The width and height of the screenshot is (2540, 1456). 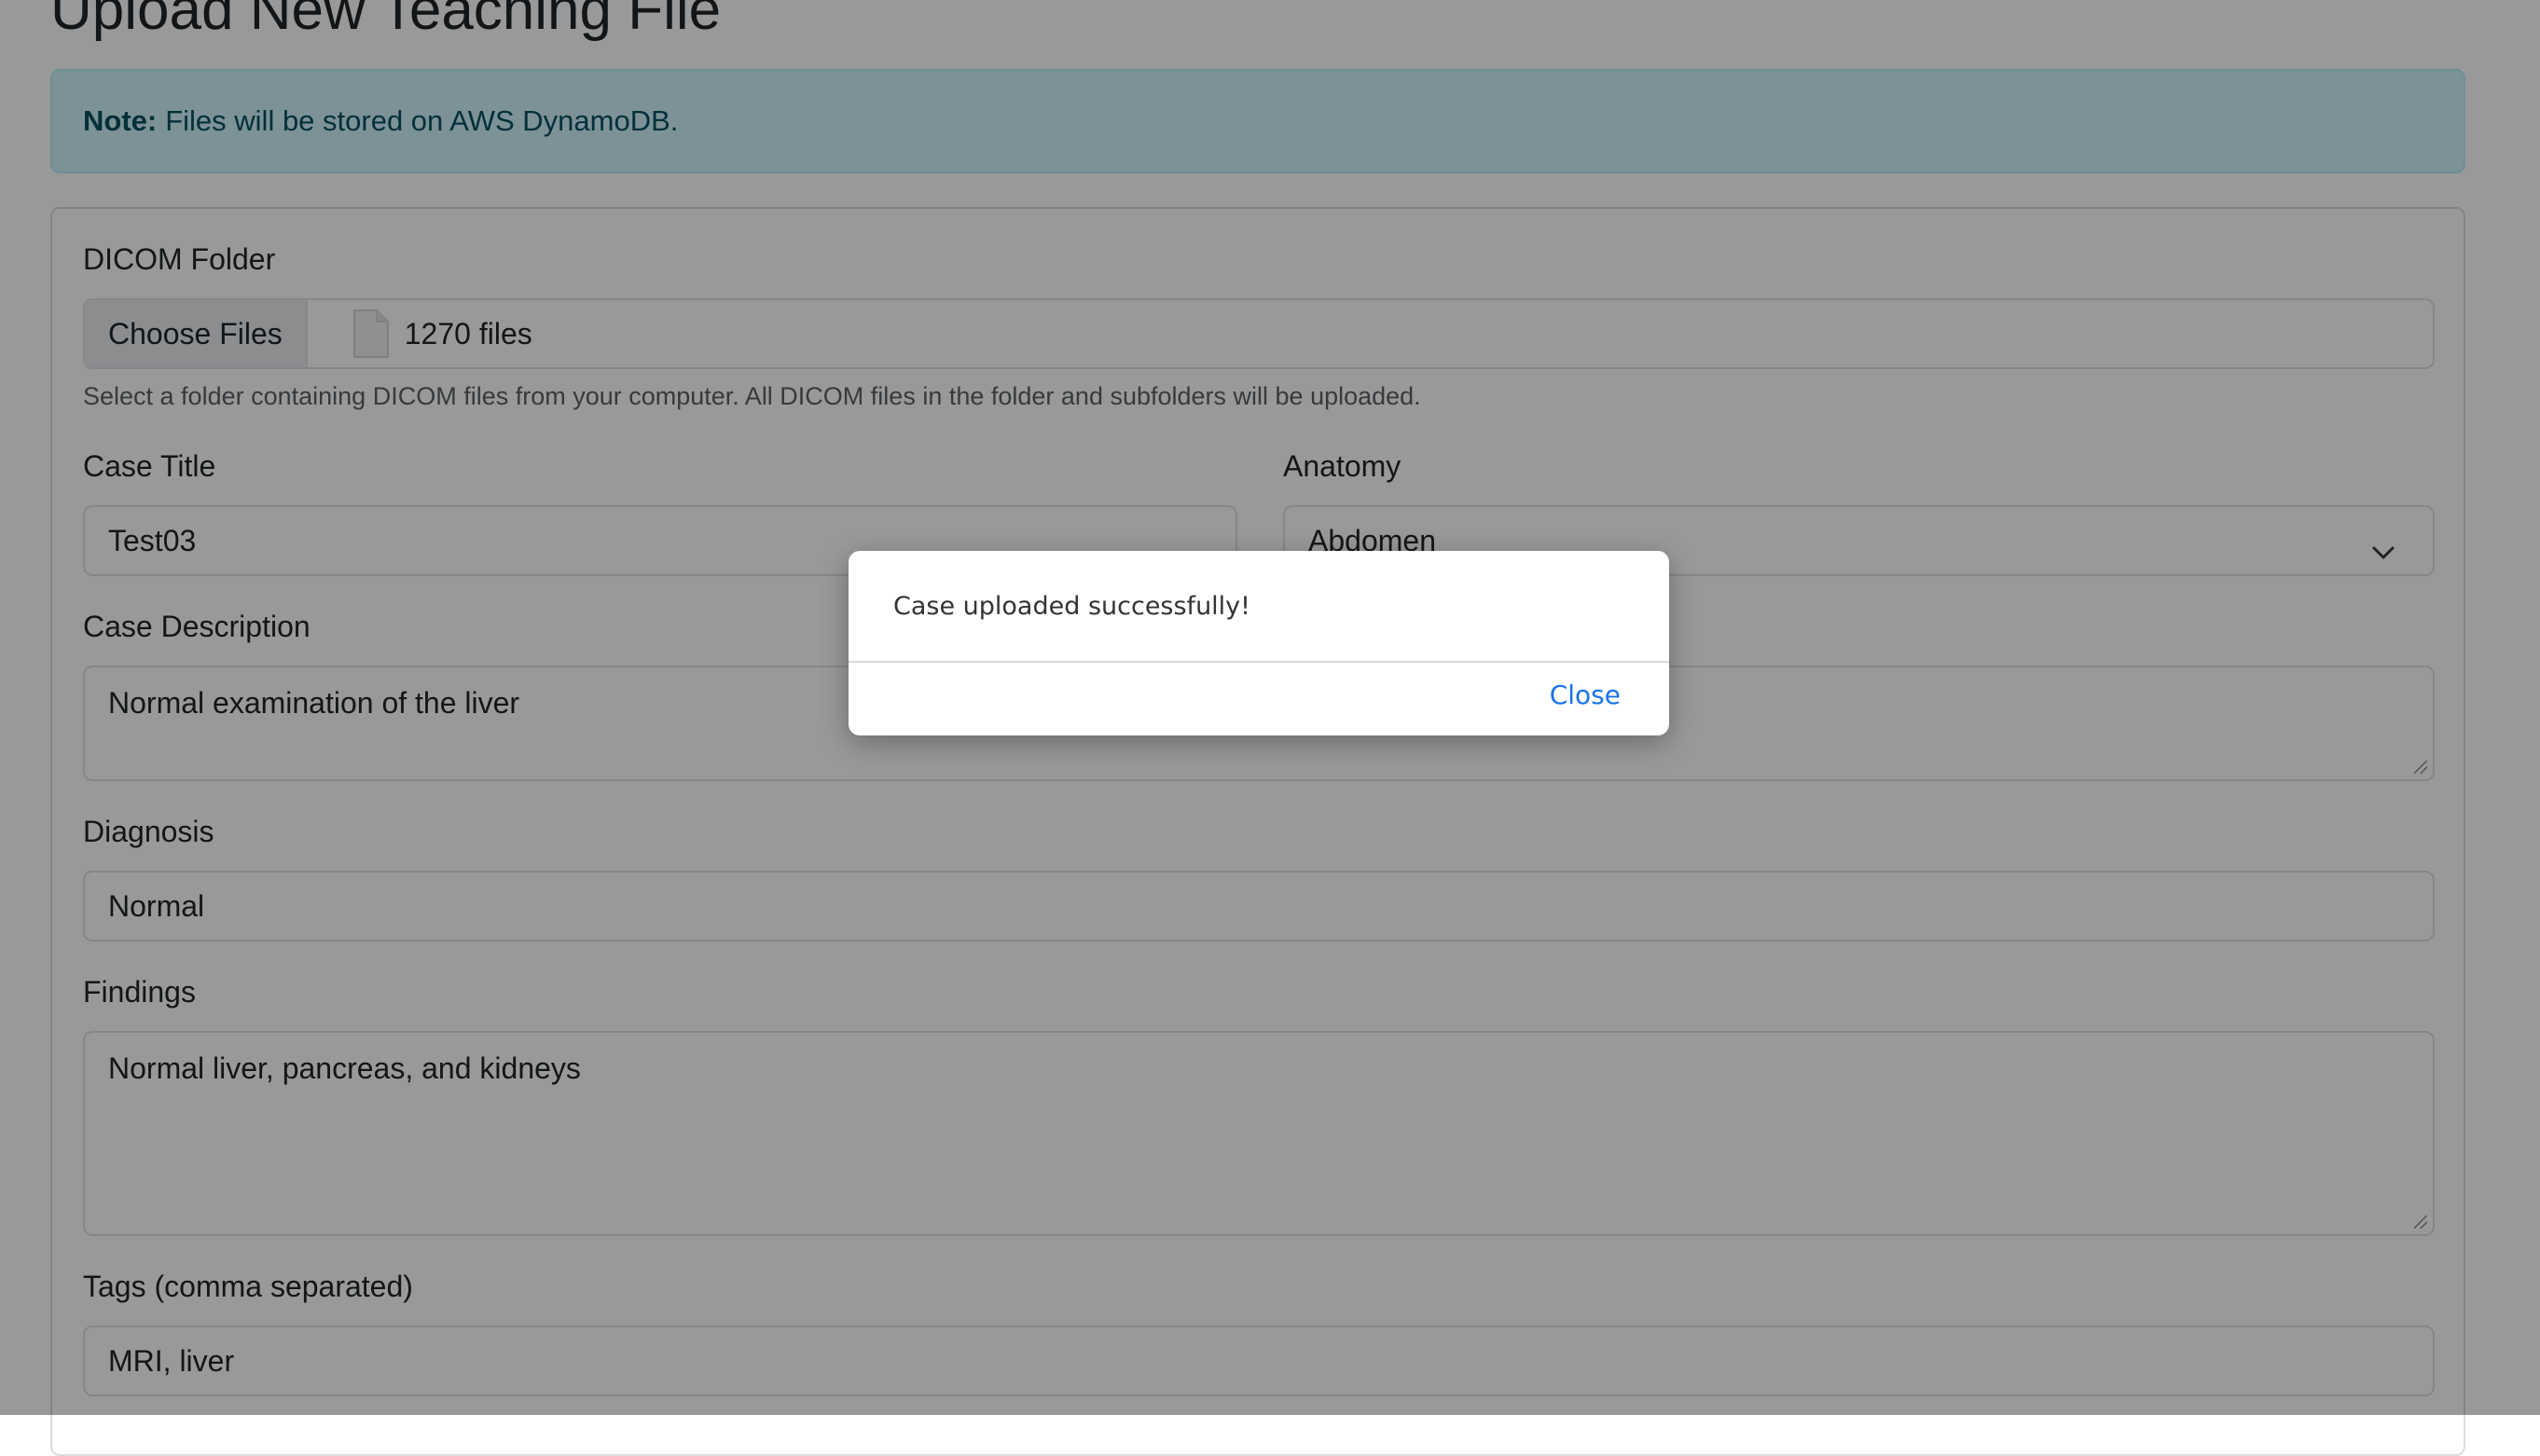 What do you see at coordinates (1259, 662) in the screenshot?
I see `dialog-divider` at bounding box center [1259, 662].